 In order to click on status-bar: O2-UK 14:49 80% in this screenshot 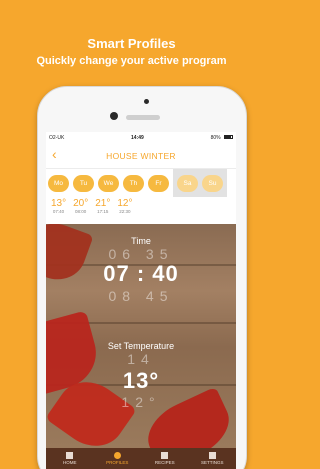, I will do `click(141, 137)`.